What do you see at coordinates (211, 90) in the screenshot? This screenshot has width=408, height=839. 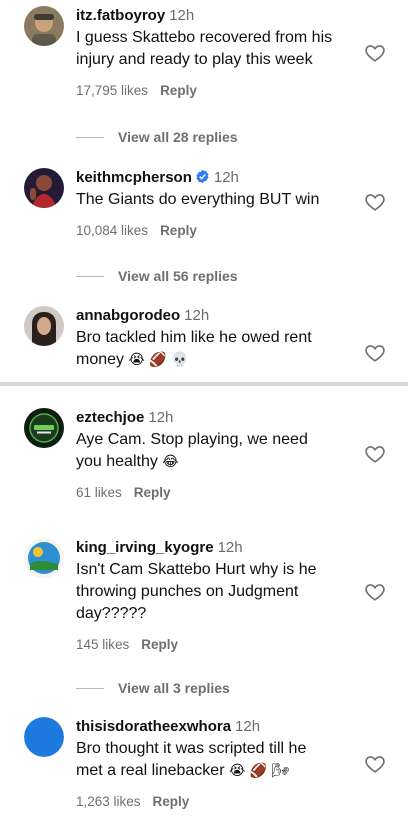 I see `comment-meta: 17,795 likes Reply` at bounding box center [211, 90].